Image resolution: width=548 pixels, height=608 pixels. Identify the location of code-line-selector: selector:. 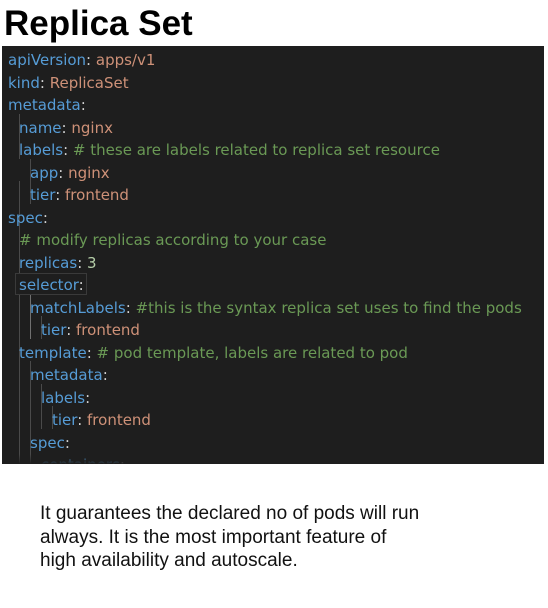
(51, 285).